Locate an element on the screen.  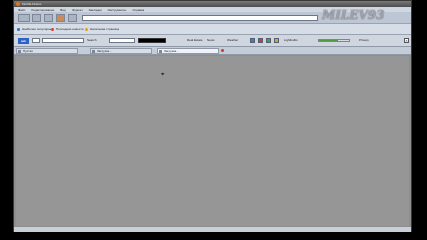
back-button is located at coordinates (24, 18).